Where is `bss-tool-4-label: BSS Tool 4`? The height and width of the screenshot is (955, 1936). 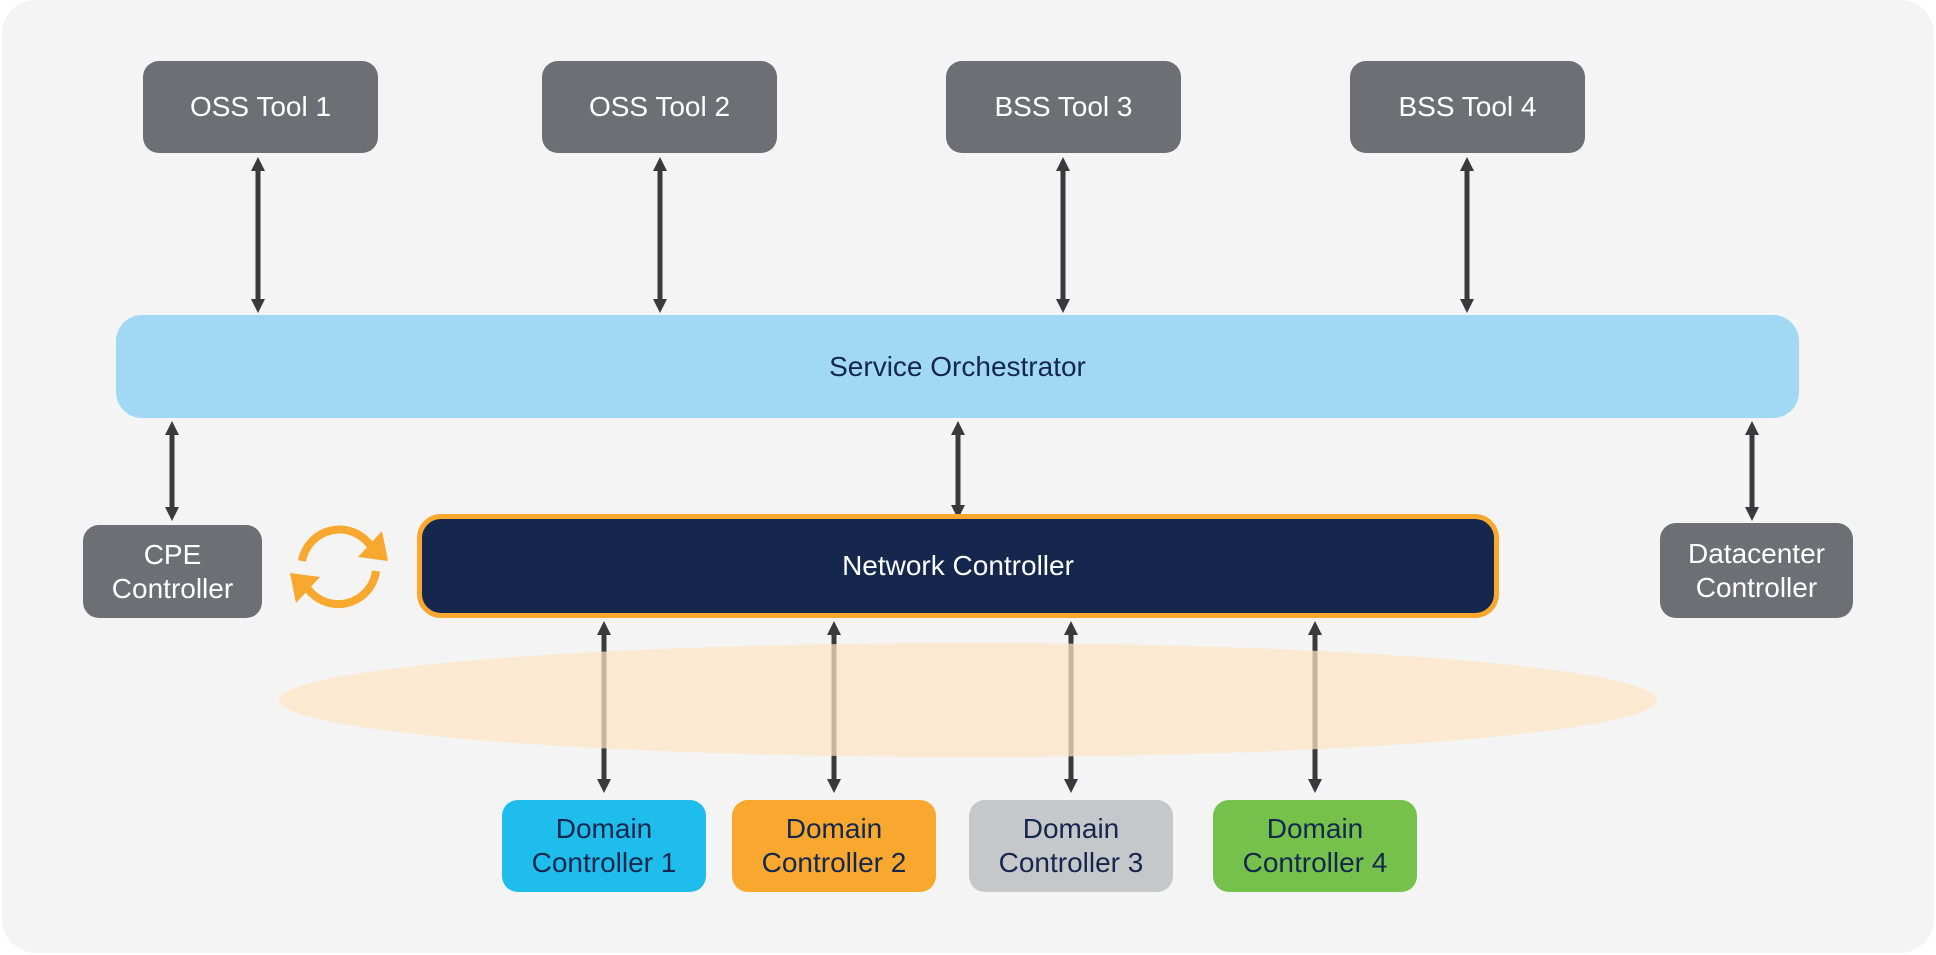 bss-tool-4-label: BSS Tool 4 is located at coordinates (1467, 107).